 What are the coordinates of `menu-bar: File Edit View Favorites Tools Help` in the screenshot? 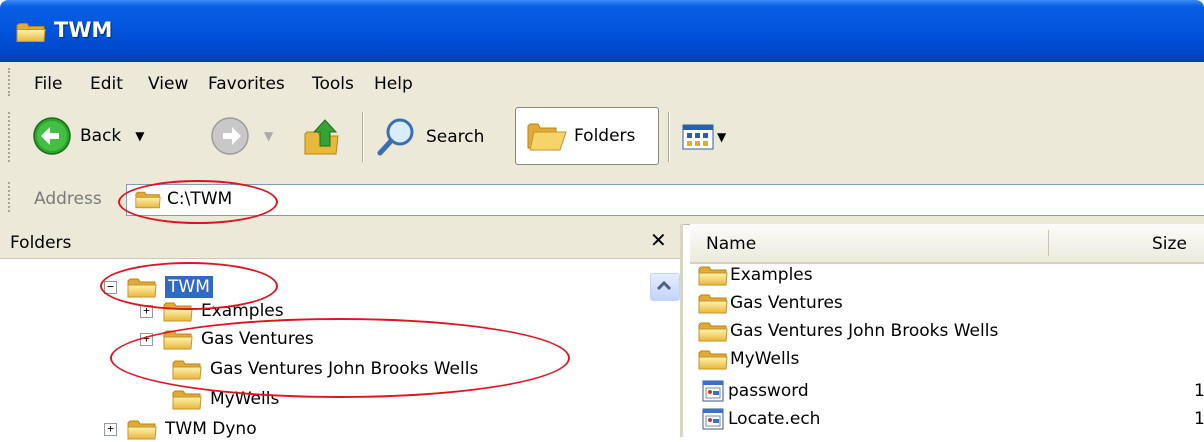 It's located at (602, 82).